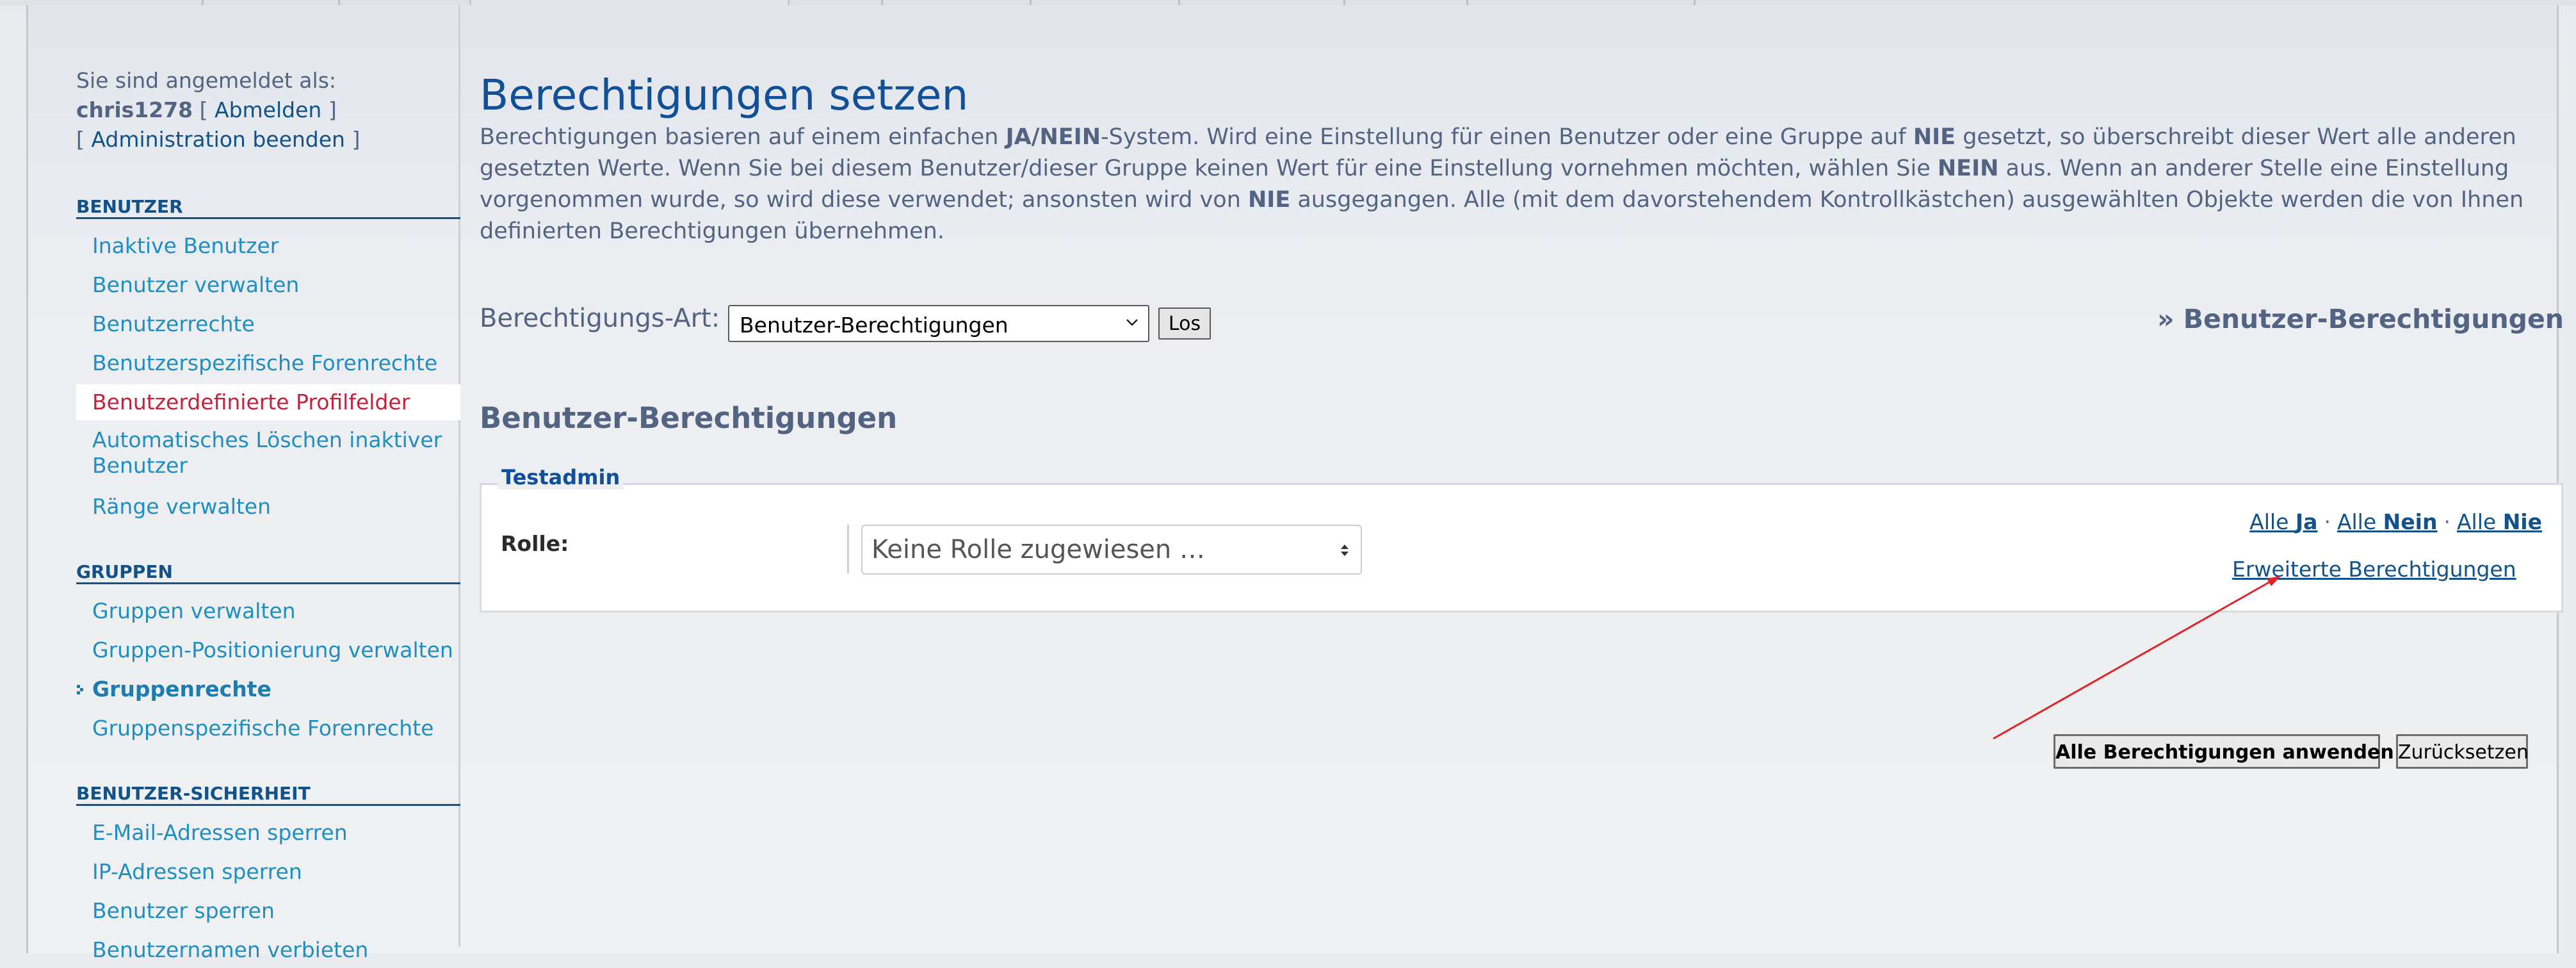 The image size is (2576, 968). What do you see at coordinates (268, 611) in the screenshot?
I see `sidebar-item-manage-groups: Gruppen verwalten` at bounding box center [268, 611].